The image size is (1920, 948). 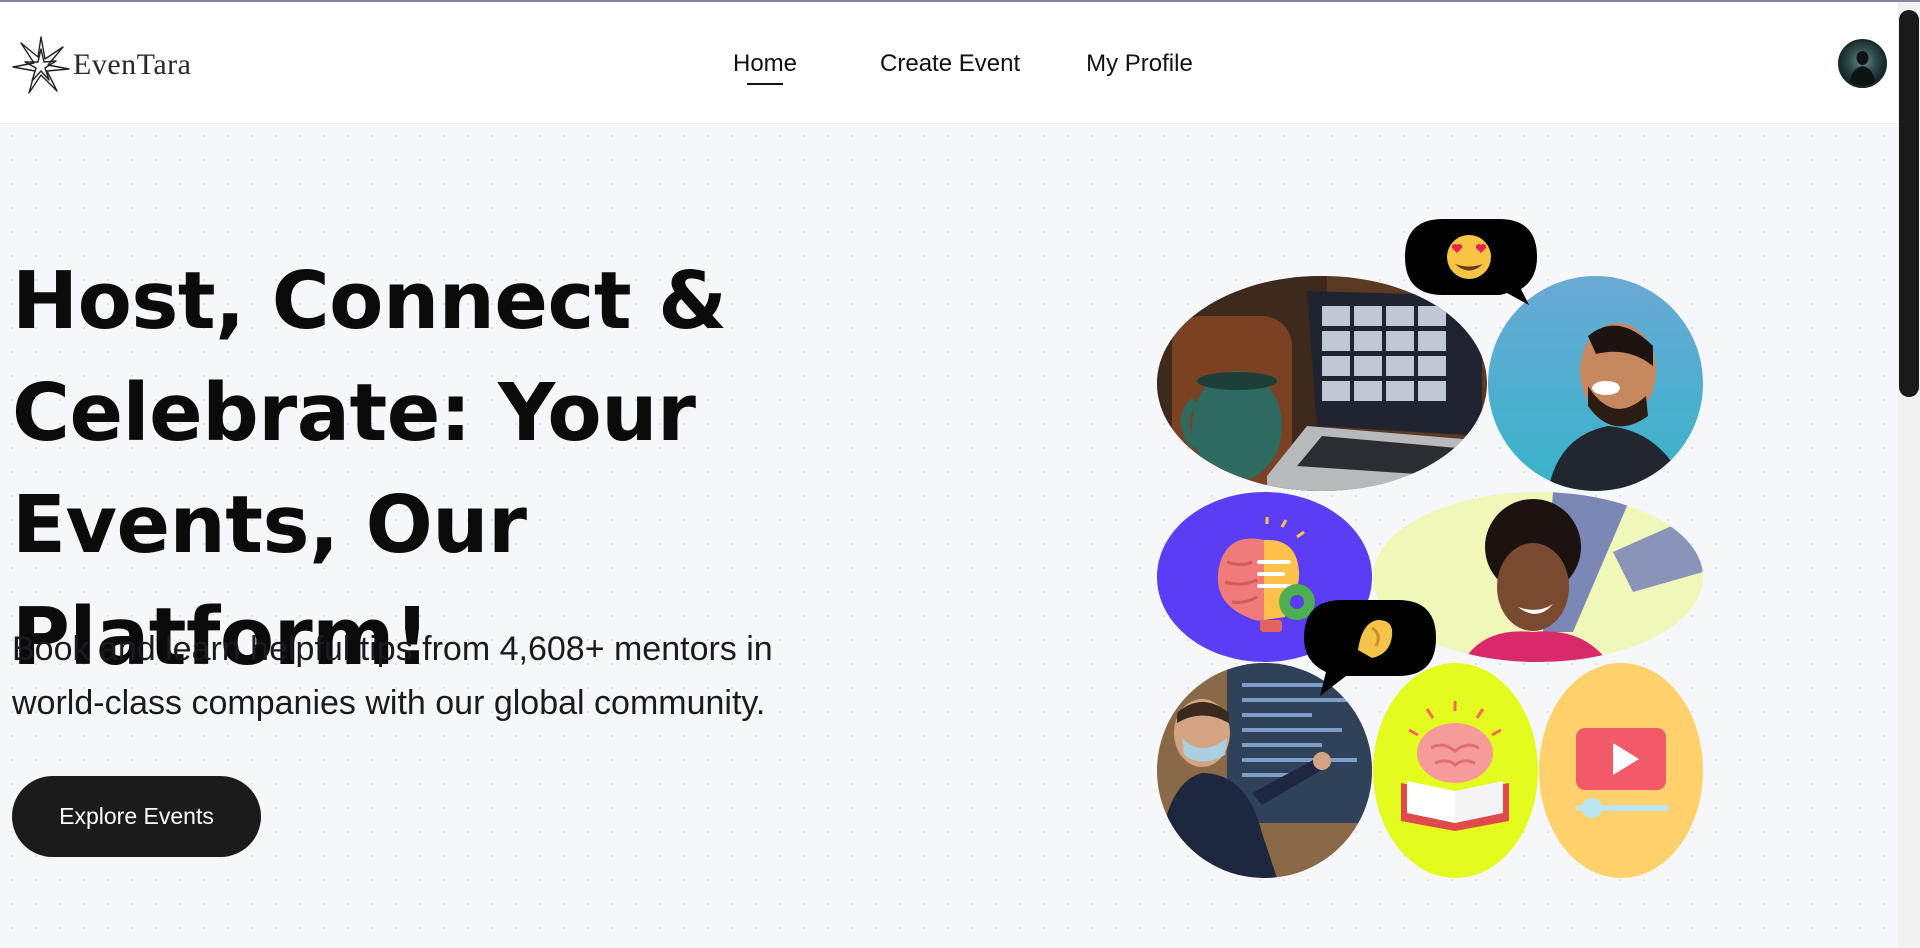 I want to click on nav-my-profile: My Profile, so click(x=1139, y=64).